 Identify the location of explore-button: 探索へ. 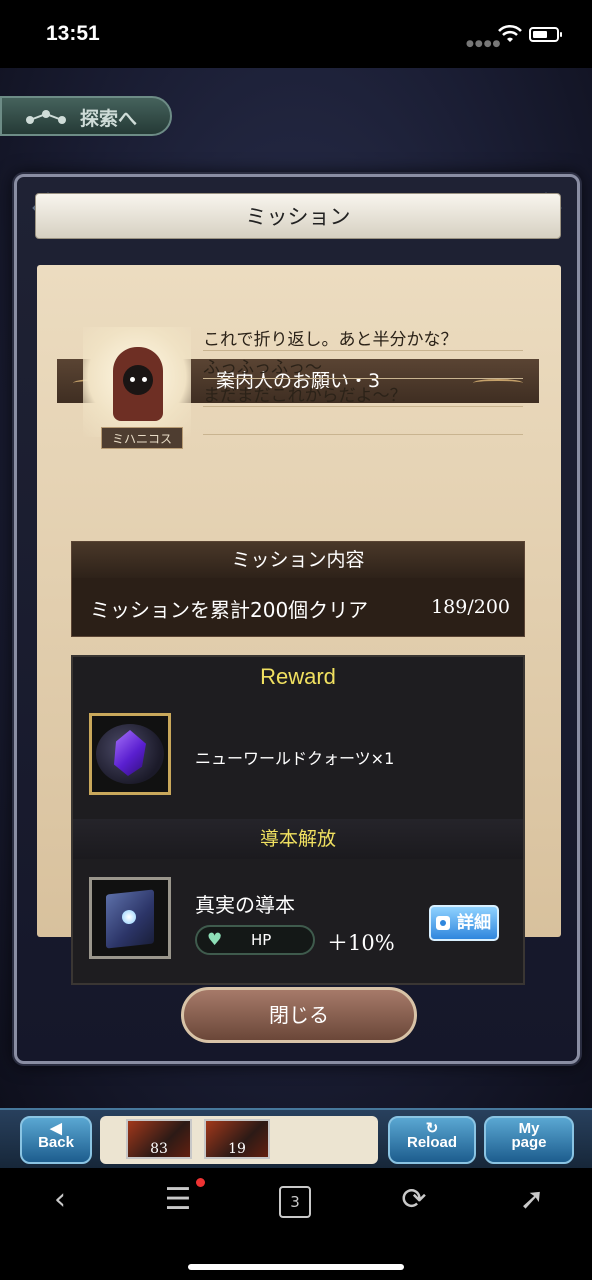
(86, 116).